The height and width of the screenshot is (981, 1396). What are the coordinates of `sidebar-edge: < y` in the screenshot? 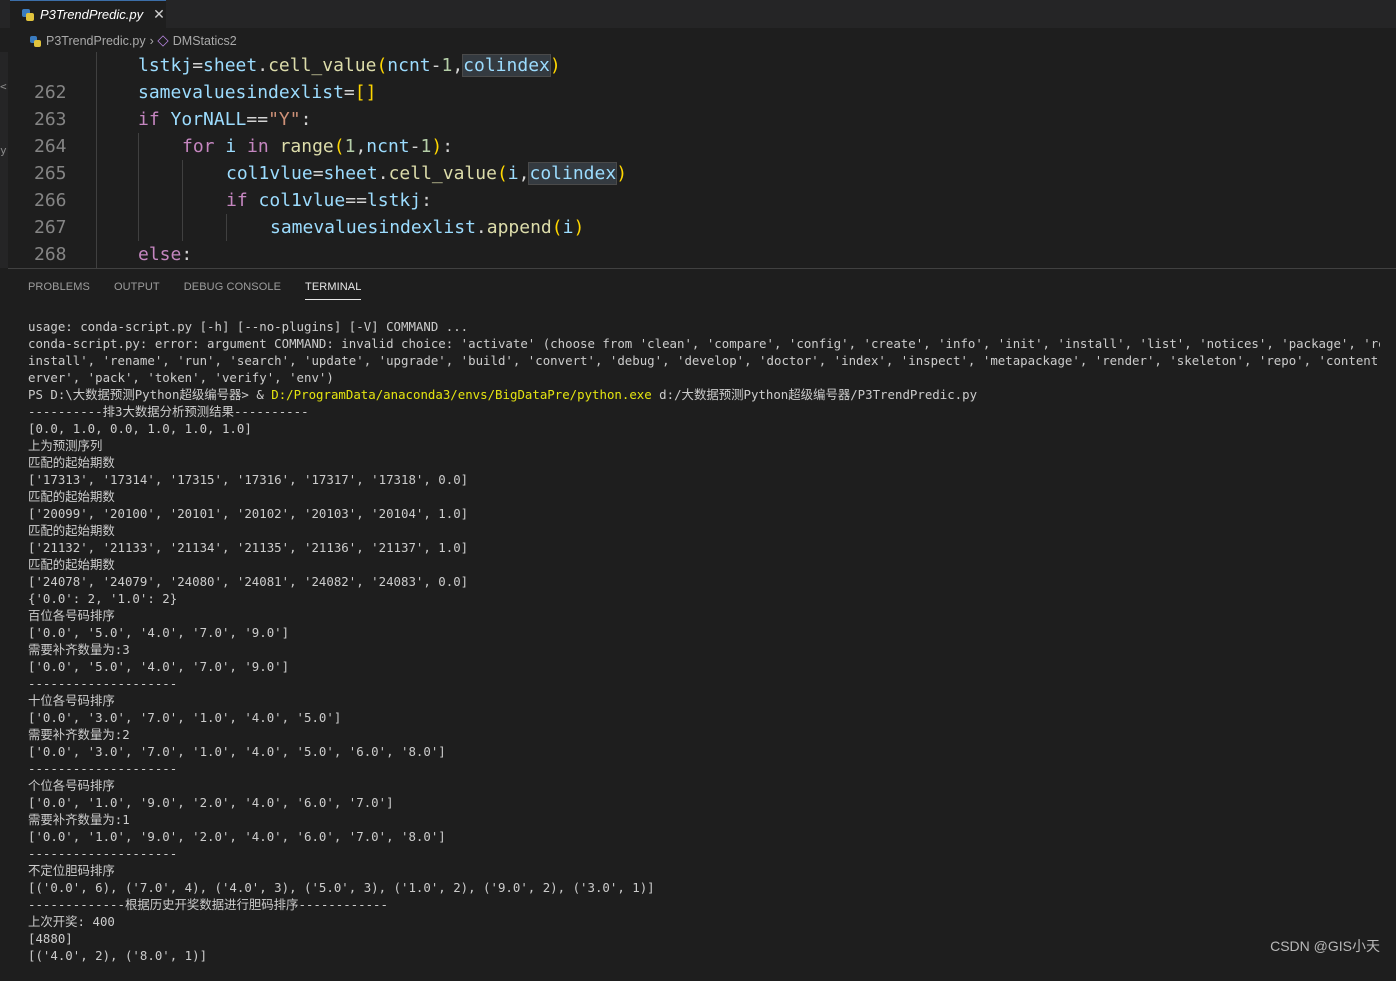 It's located at (4, 160).